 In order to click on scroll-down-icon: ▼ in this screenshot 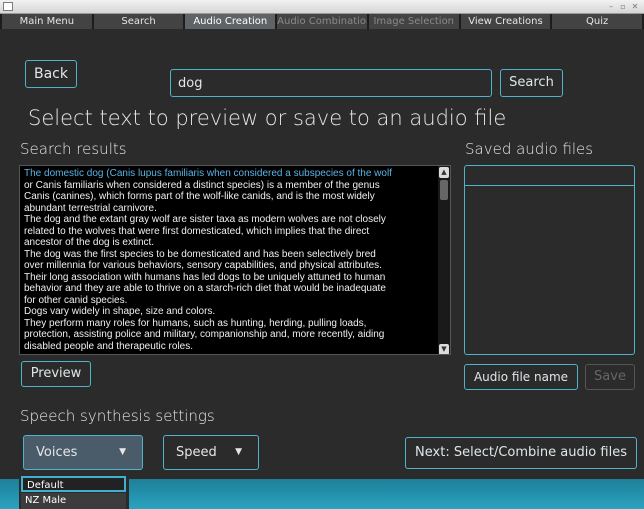, I will do `click(444, 349)`.